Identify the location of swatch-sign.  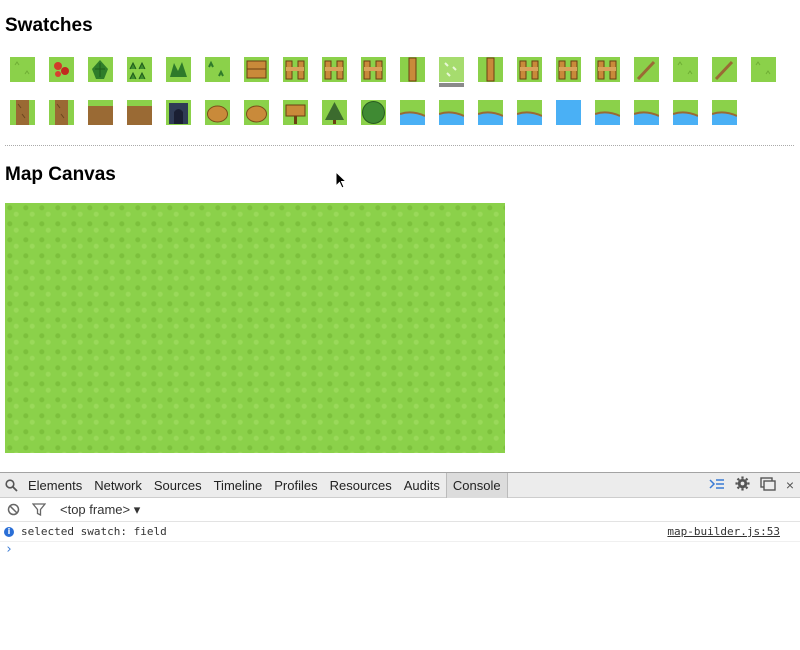
(295, 112).